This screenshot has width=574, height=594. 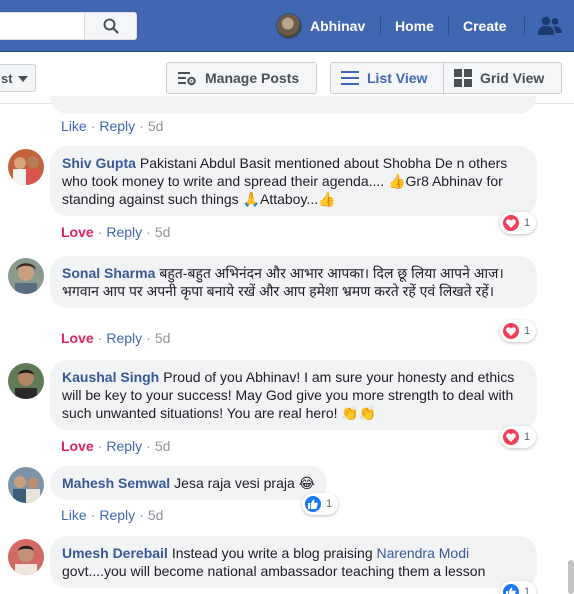 I want to click on comment-author: Mahesh Semwal, so click(x=116, y=483).